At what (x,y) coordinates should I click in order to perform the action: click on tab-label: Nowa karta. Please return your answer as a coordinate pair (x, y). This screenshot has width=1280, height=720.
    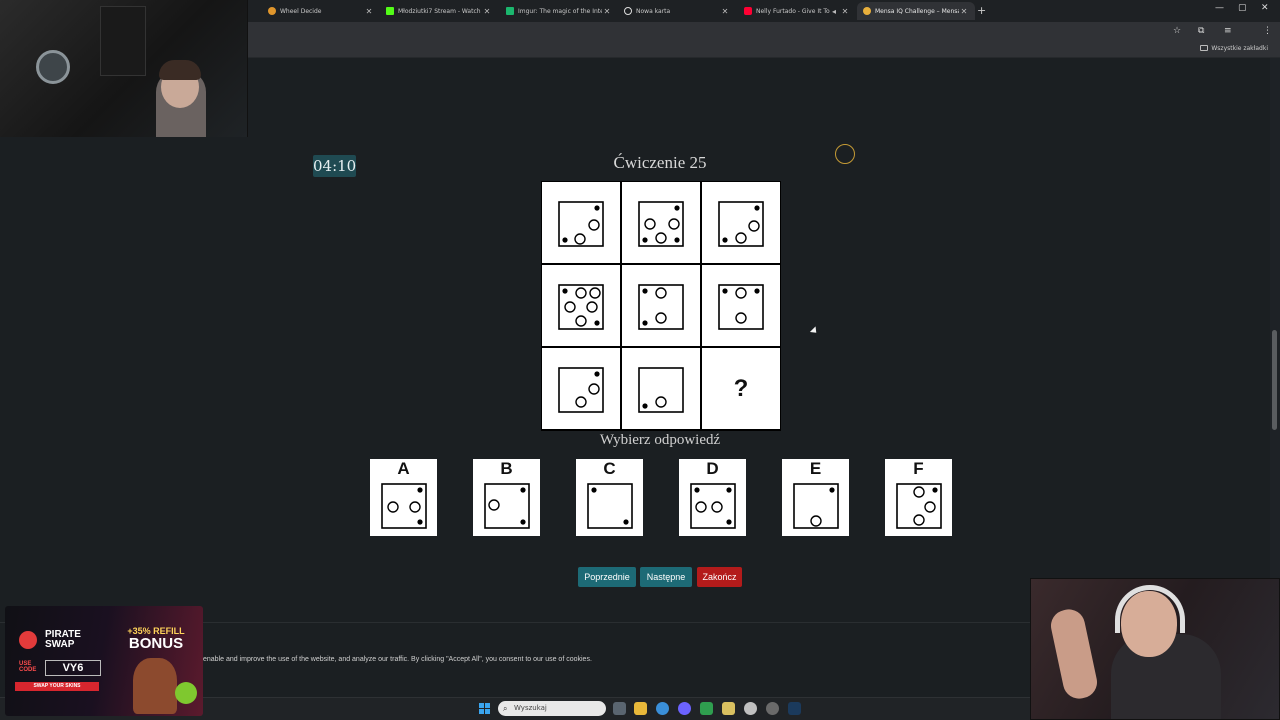
    Looking at the image, I should click on (653, 11).